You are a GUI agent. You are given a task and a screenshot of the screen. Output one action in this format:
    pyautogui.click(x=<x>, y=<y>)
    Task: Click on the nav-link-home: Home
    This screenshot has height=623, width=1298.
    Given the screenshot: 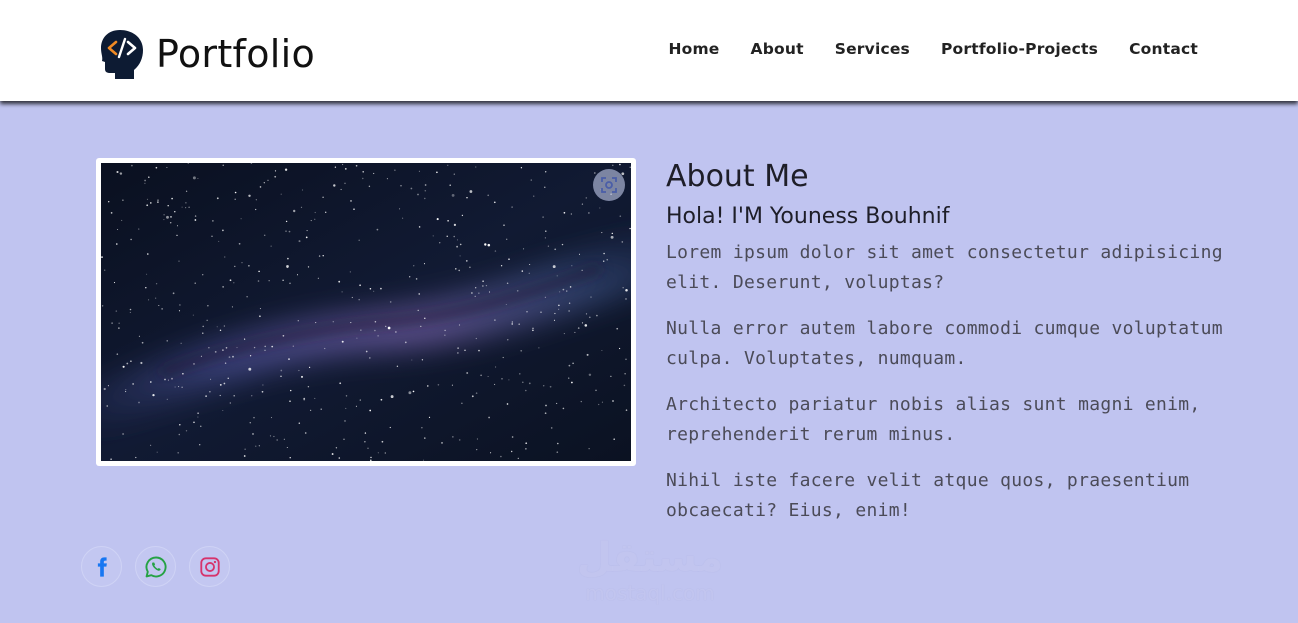 What is the action you would take?
    pyautogui.click(x=693, y=49)
    